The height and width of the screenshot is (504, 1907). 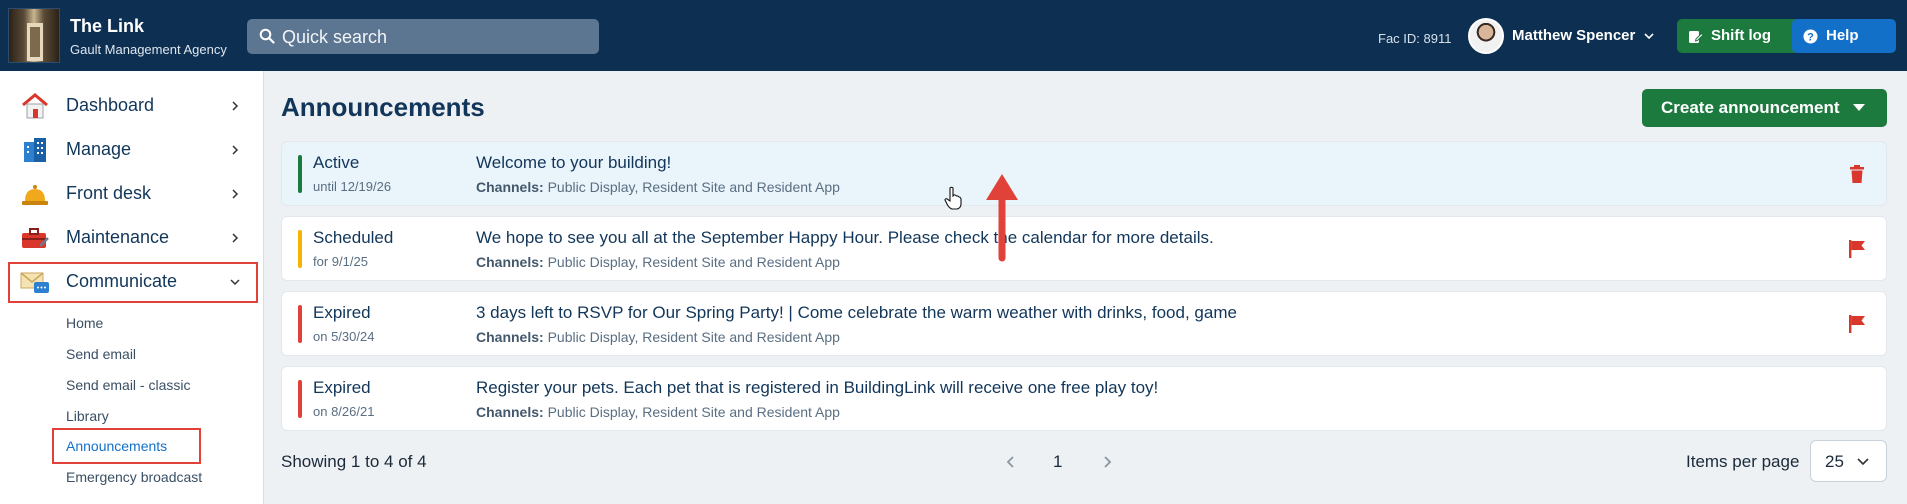 I want to click on door-graphic, so click(x=35, y=42).